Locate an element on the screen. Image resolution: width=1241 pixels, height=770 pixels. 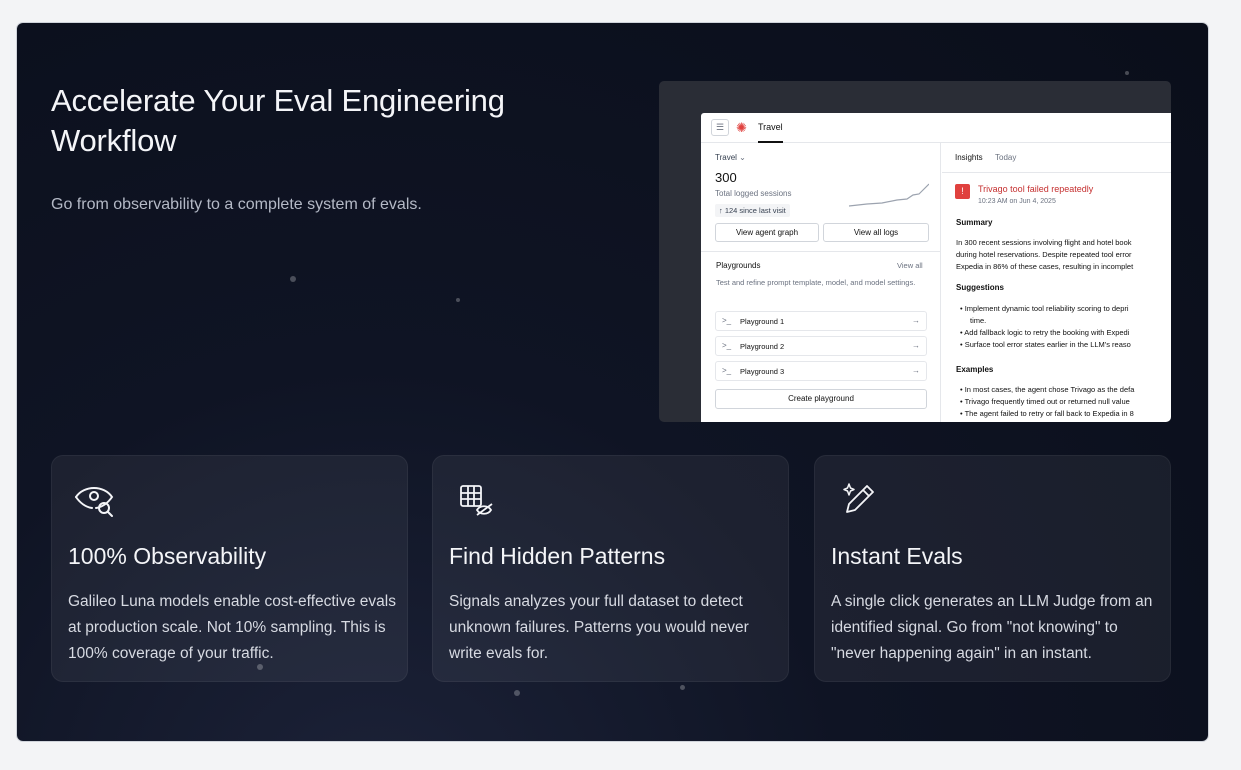
divider is located at coordinates (821, 251).